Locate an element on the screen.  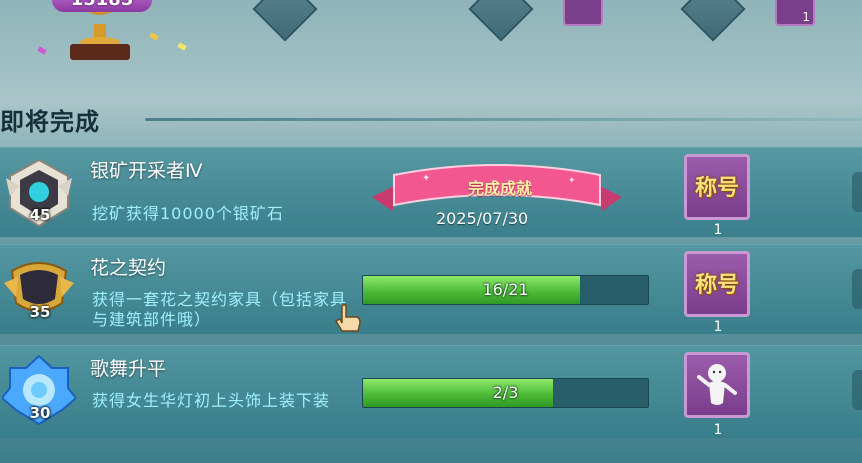
achievement-name: 花之契约 is located at coordinates (128, 268).